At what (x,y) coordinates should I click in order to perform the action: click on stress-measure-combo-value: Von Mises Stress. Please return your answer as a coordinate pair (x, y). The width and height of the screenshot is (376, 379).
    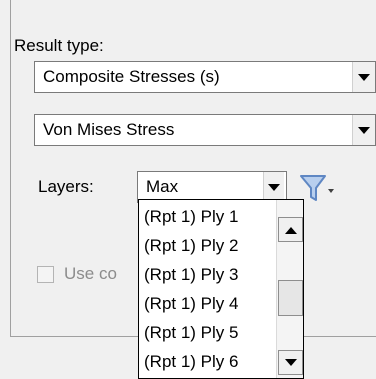
    Looking at the image, I should click on (109, 129).